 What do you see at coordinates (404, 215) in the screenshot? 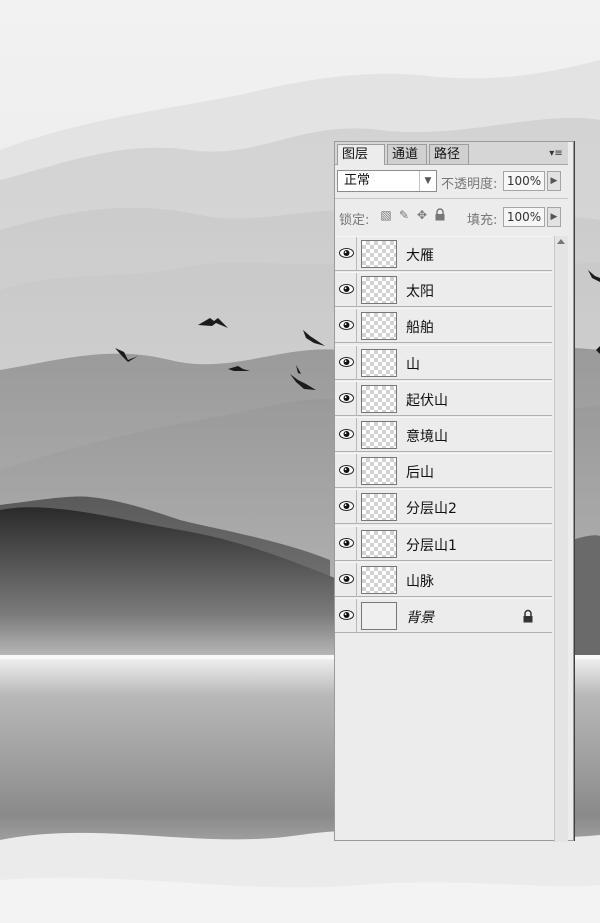
I see `brush-icon: ✎` at bounding box center [404, 215].